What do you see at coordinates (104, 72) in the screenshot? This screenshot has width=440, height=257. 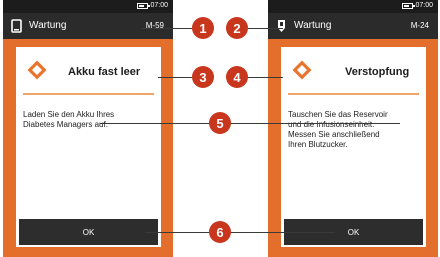 I see `card-title: Akku fast leer` at bounding box center [104, 72].